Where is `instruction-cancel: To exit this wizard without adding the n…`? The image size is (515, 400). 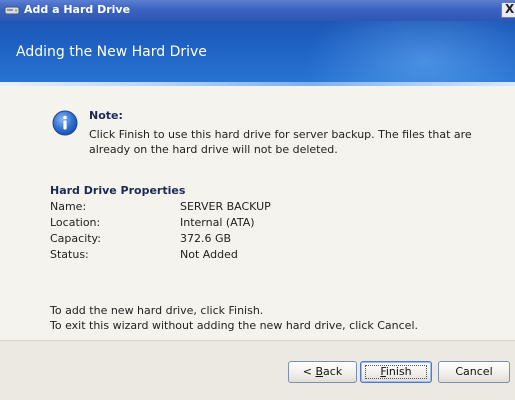
instruction-cancel: To exit this wizard without adding the n… is located at coordinates (234, 325).